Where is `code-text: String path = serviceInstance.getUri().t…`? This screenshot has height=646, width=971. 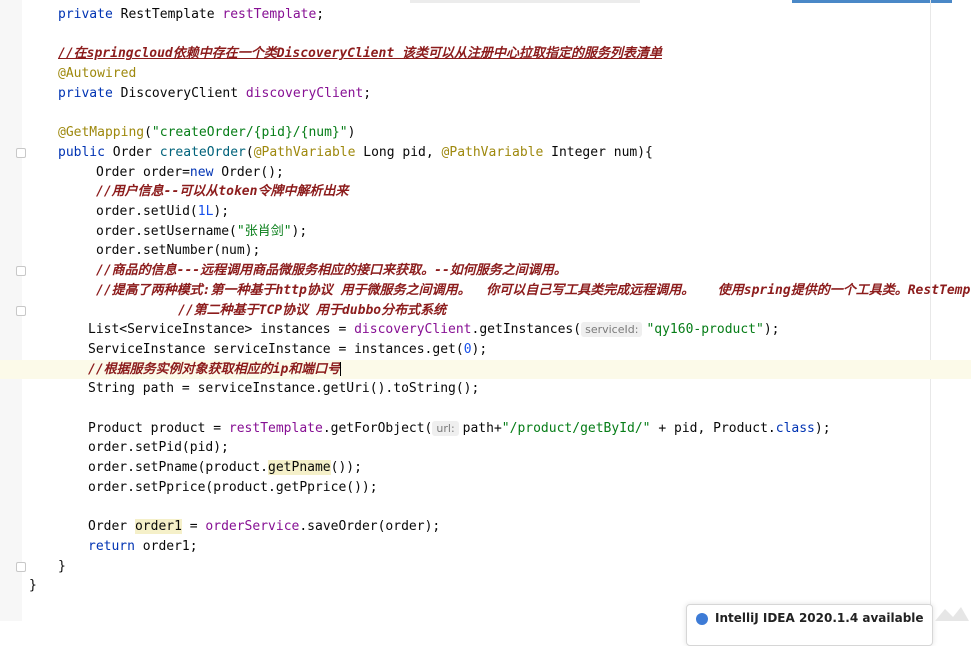 code-text: String path = serviceInstance.getUri().t… is located at coordinates (283, 389).